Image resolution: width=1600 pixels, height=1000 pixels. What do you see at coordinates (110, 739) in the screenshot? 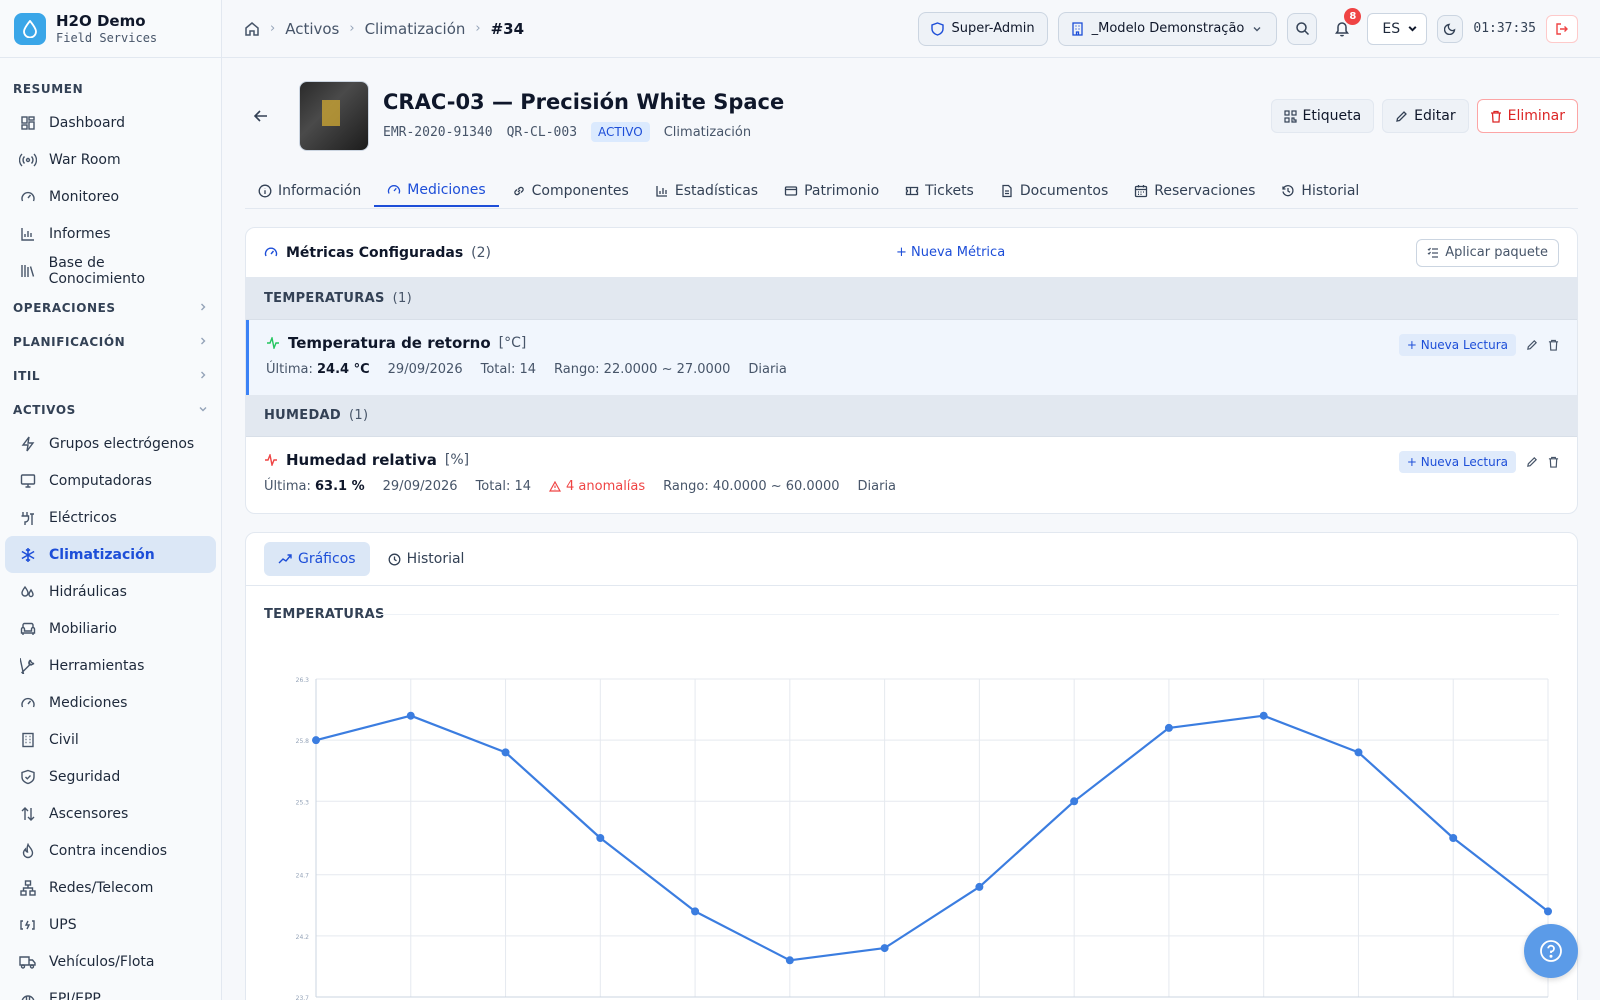
I see `sidebar-item-civil: Civil` at bounding box center [110, 739].